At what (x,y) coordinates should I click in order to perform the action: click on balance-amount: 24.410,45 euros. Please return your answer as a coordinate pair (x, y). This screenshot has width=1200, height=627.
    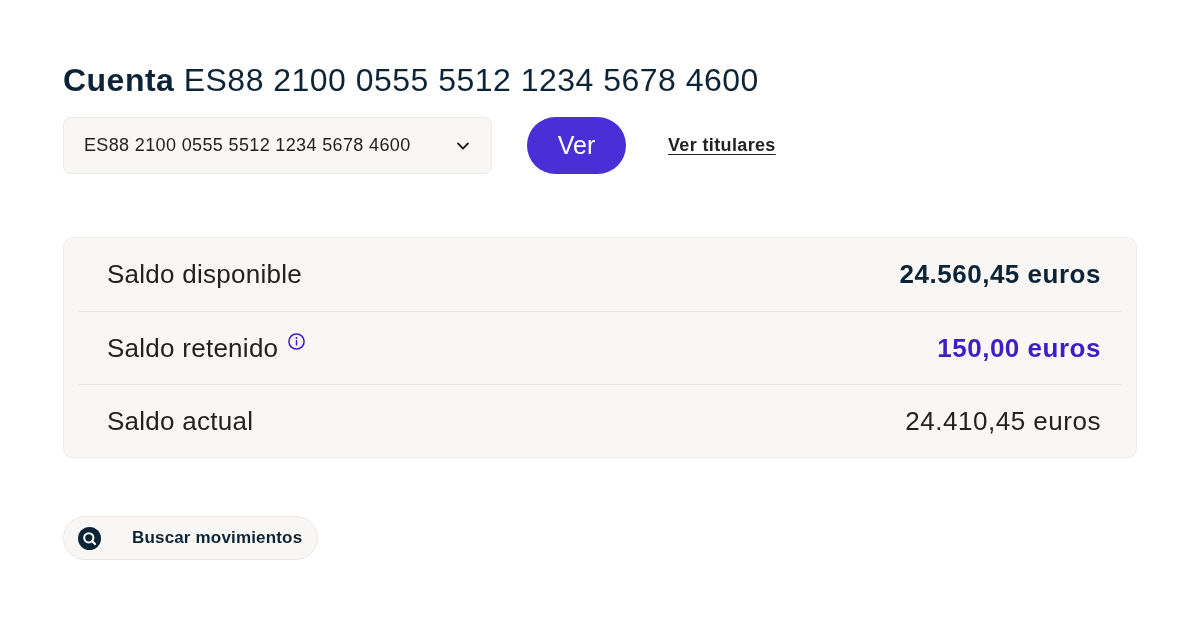
    Looking at the image, I should click on (1003, 421).